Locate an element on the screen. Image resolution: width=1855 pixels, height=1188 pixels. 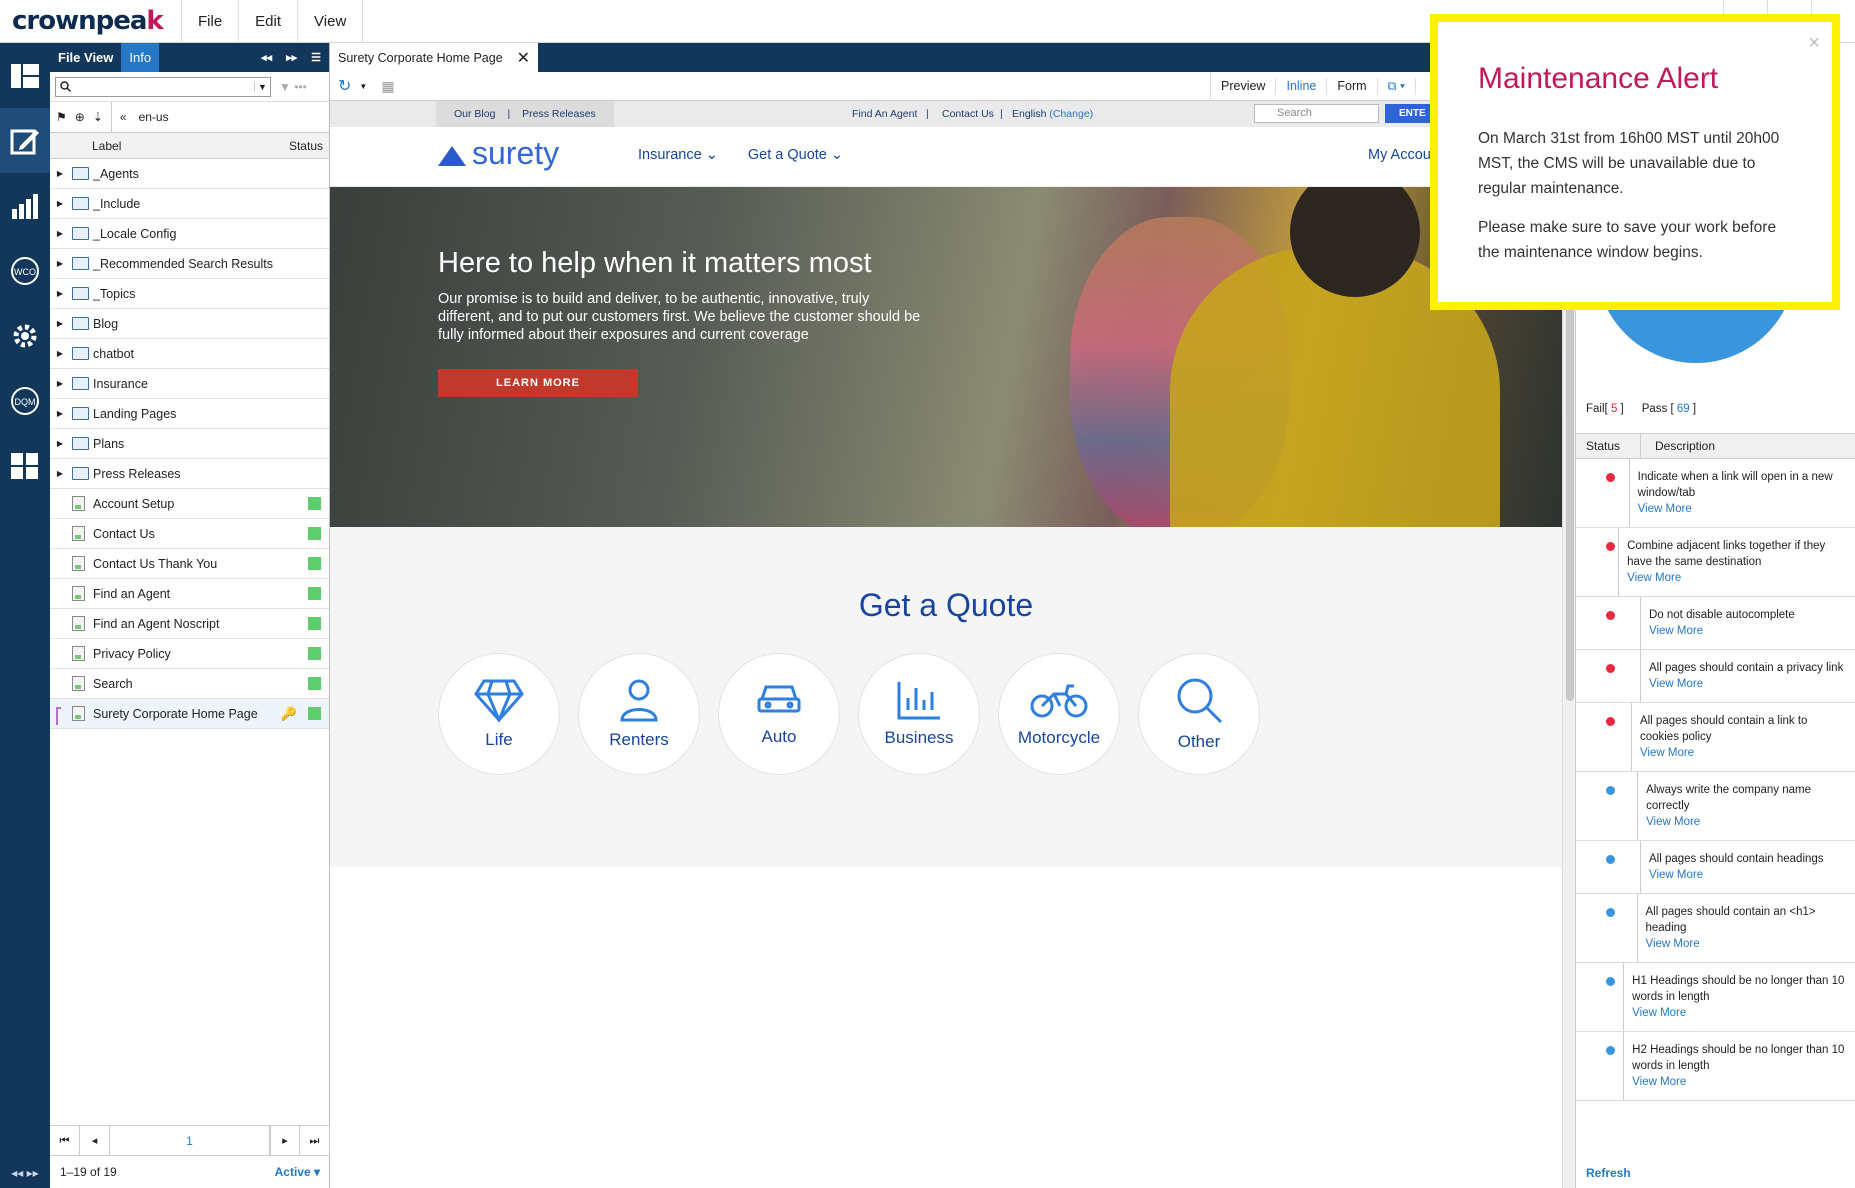
grid-icon: ▦ is located at coordinates (387, 86).